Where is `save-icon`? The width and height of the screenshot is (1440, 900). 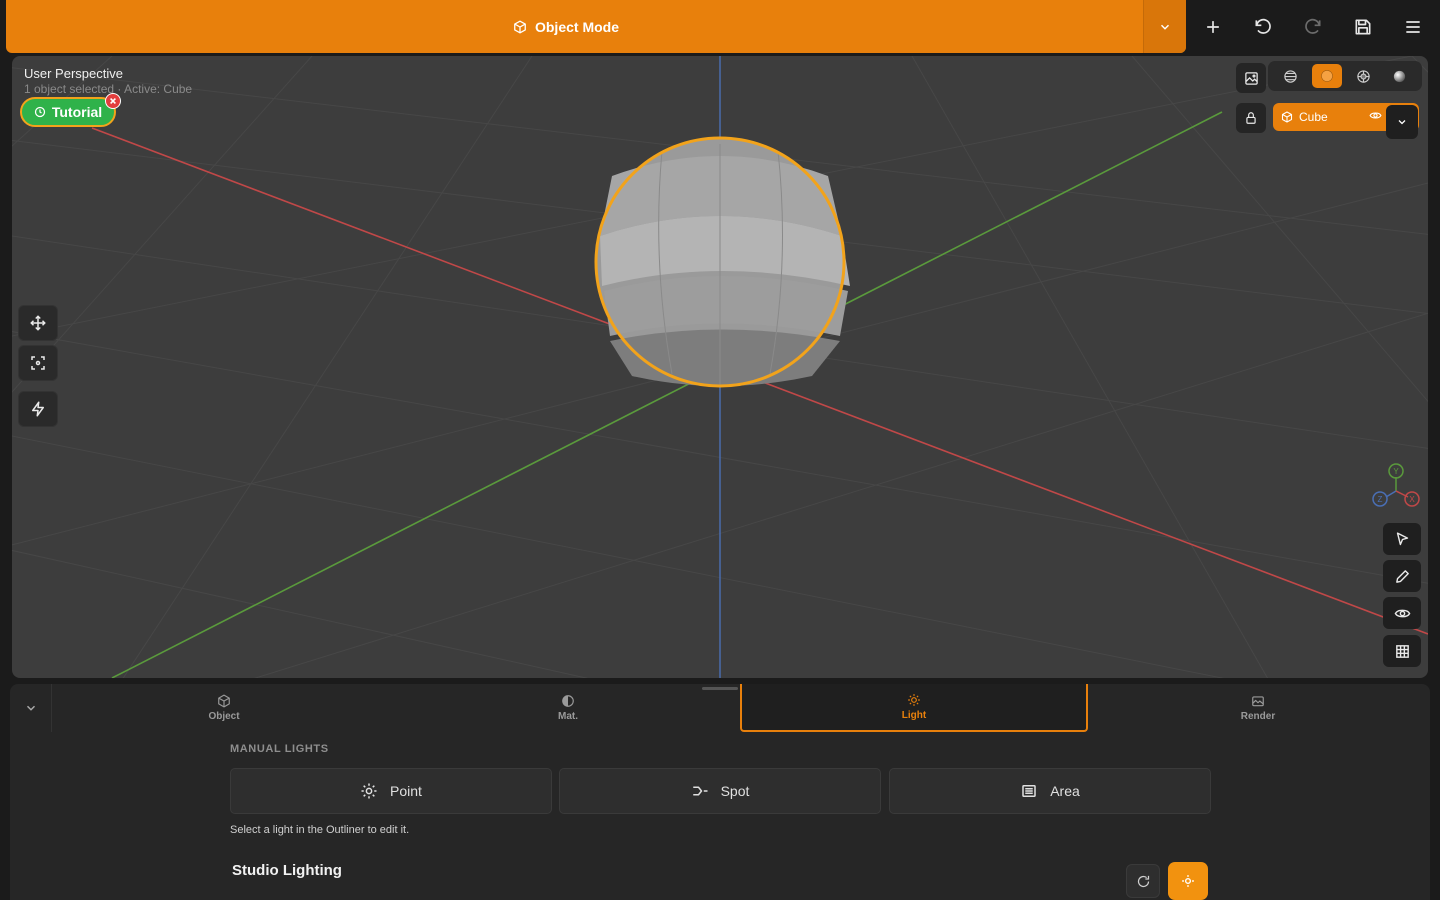
save-icon is located at coordinates (1363, 27).